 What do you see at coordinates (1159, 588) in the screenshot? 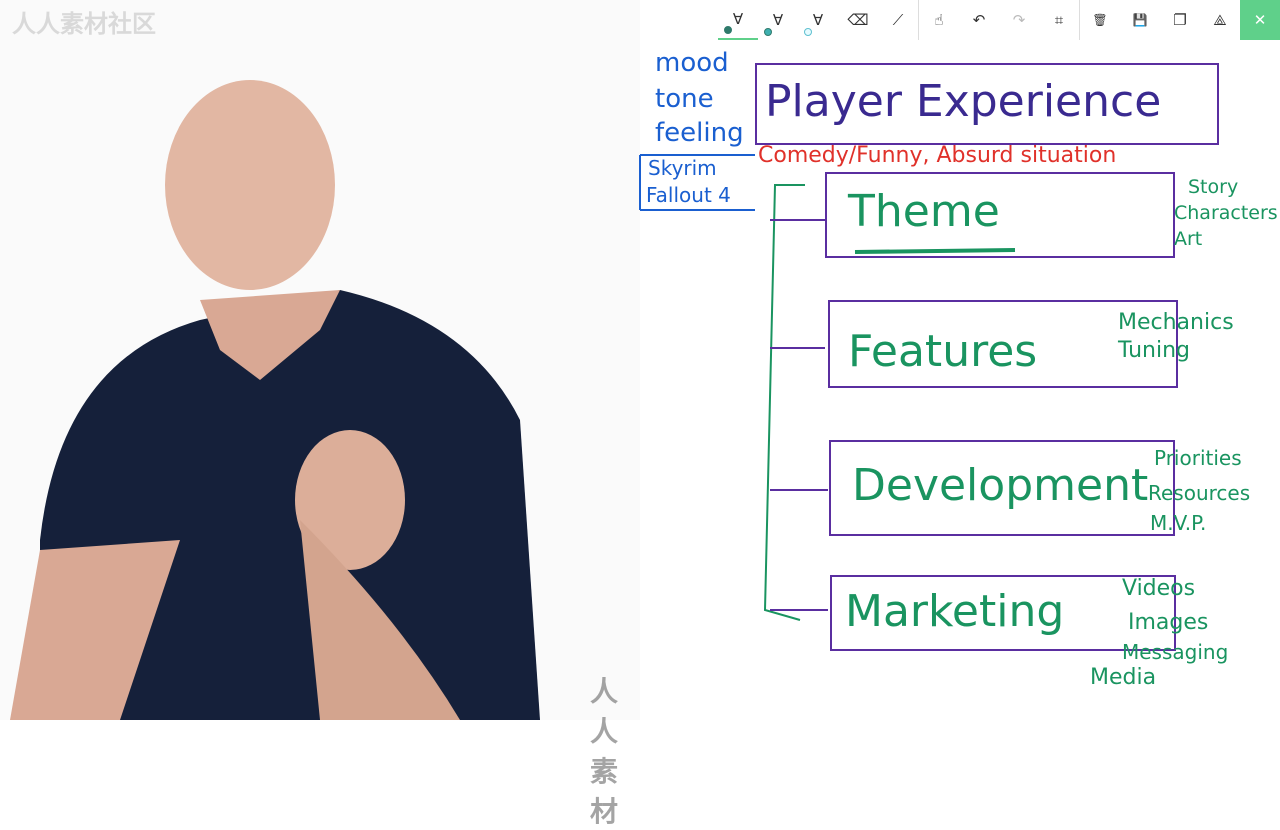
I see `note: Videos` at bounding box center [1159, 588].